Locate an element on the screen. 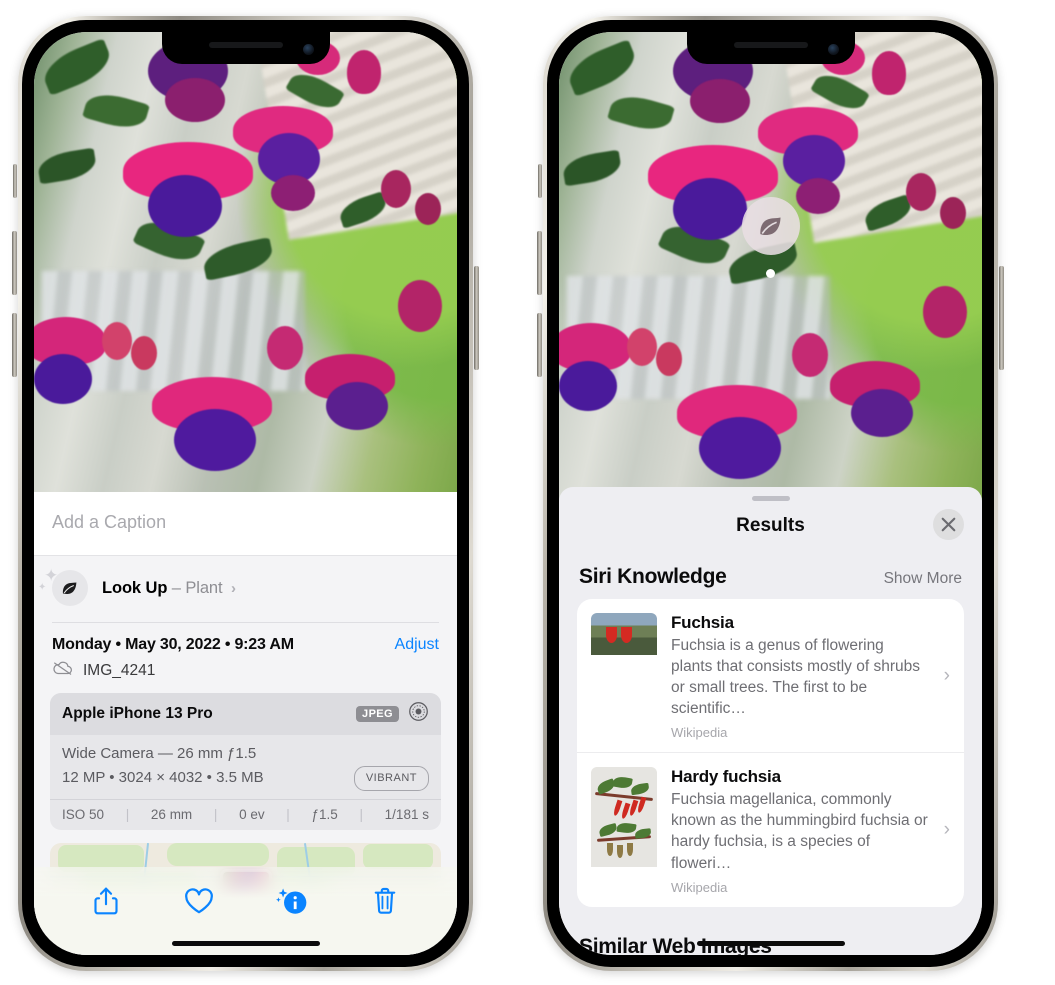 This screenshot has width=1055, height=985. photographic-style-chip: VIBRANT is located at coordinates (391, 778).